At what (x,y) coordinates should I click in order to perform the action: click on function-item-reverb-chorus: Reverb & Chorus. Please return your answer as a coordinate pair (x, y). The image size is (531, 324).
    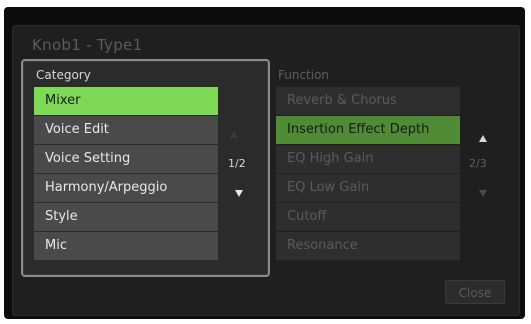
    Looking at the image, I should click on (368, 101).